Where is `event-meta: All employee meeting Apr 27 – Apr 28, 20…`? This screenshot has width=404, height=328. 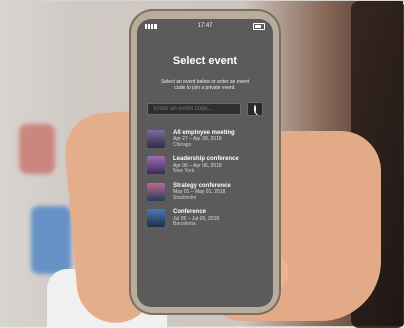 event-meta: All employee meeting Apr 27 – Apr 28, 20… is located at coordinates (204, 139).